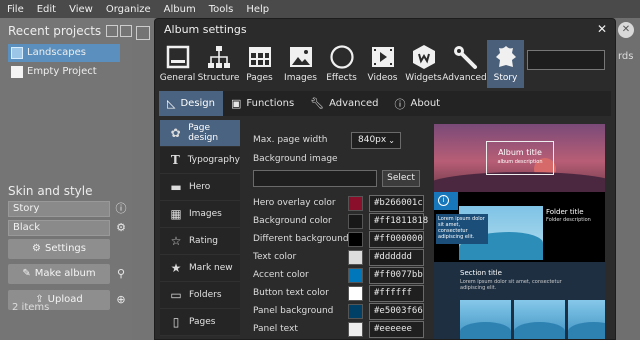  Describe the element at coordinates (315, 178) in the screenshot. I see `background-image-input` at that location.